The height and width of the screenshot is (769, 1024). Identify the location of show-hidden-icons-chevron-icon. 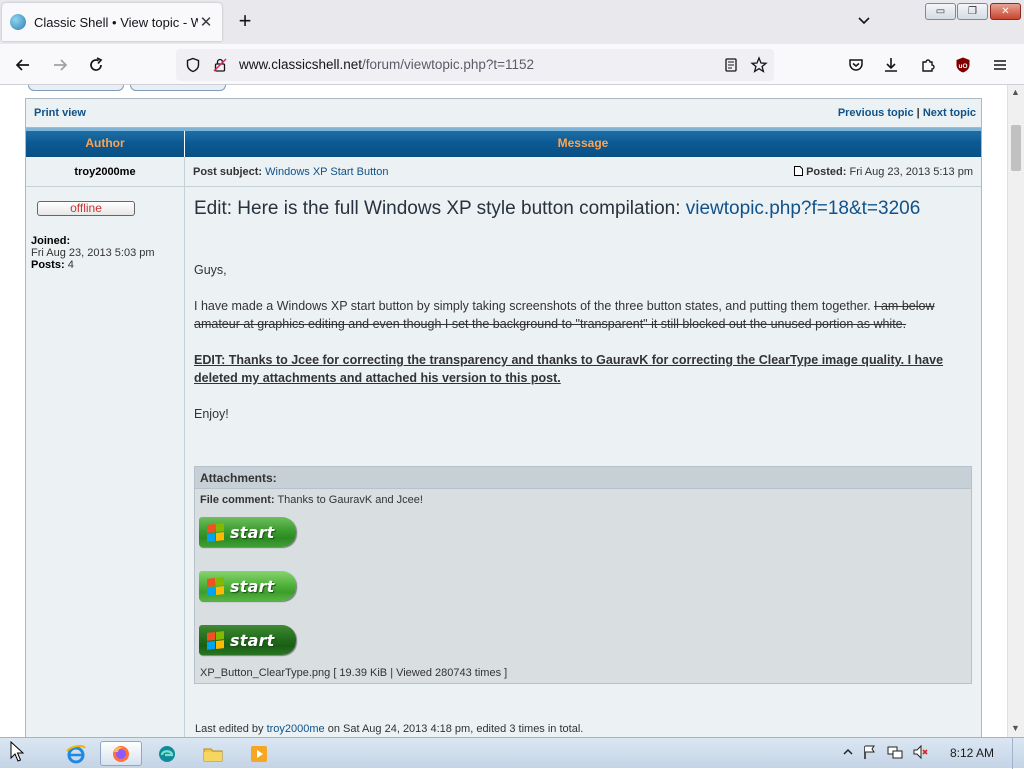
(848, 752).